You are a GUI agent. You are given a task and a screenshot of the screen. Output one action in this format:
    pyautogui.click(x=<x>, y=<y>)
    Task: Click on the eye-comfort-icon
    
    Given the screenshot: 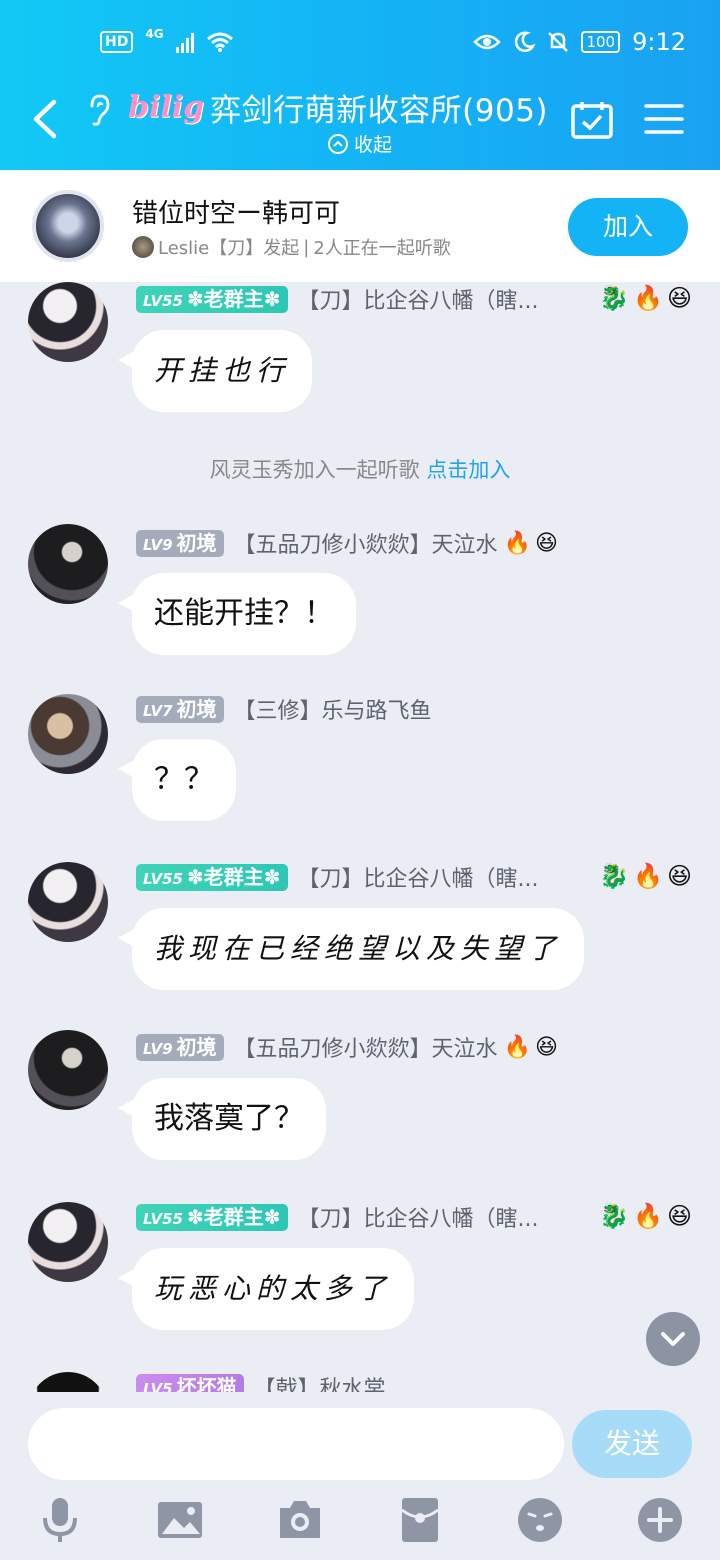 What is the action you would take?
    pyautogui.click(x=487, y=42)
    